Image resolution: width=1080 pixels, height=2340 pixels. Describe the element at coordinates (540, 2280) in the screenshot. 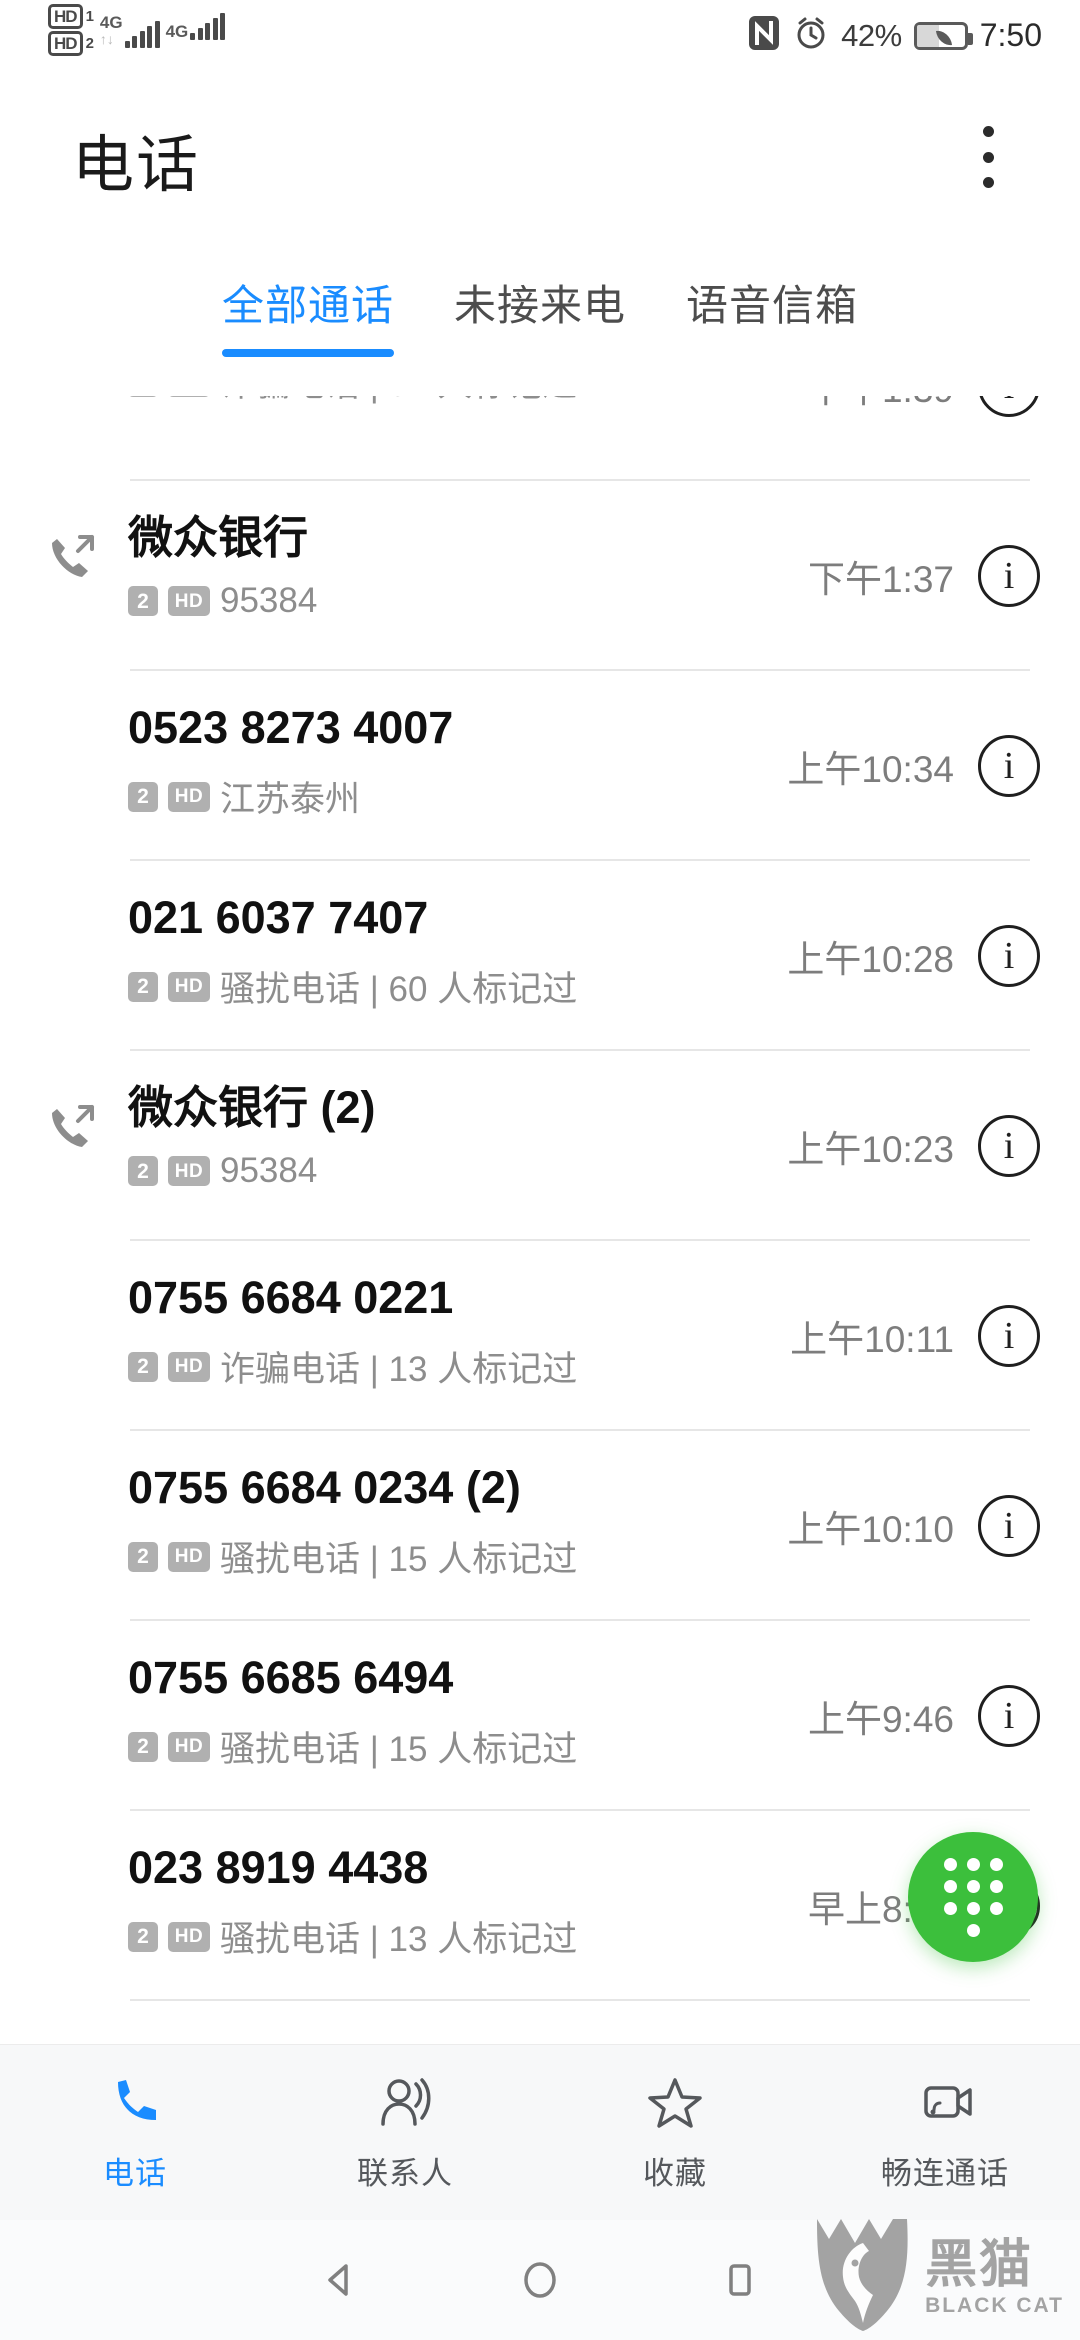

I see `home-circle-icon` at that location.